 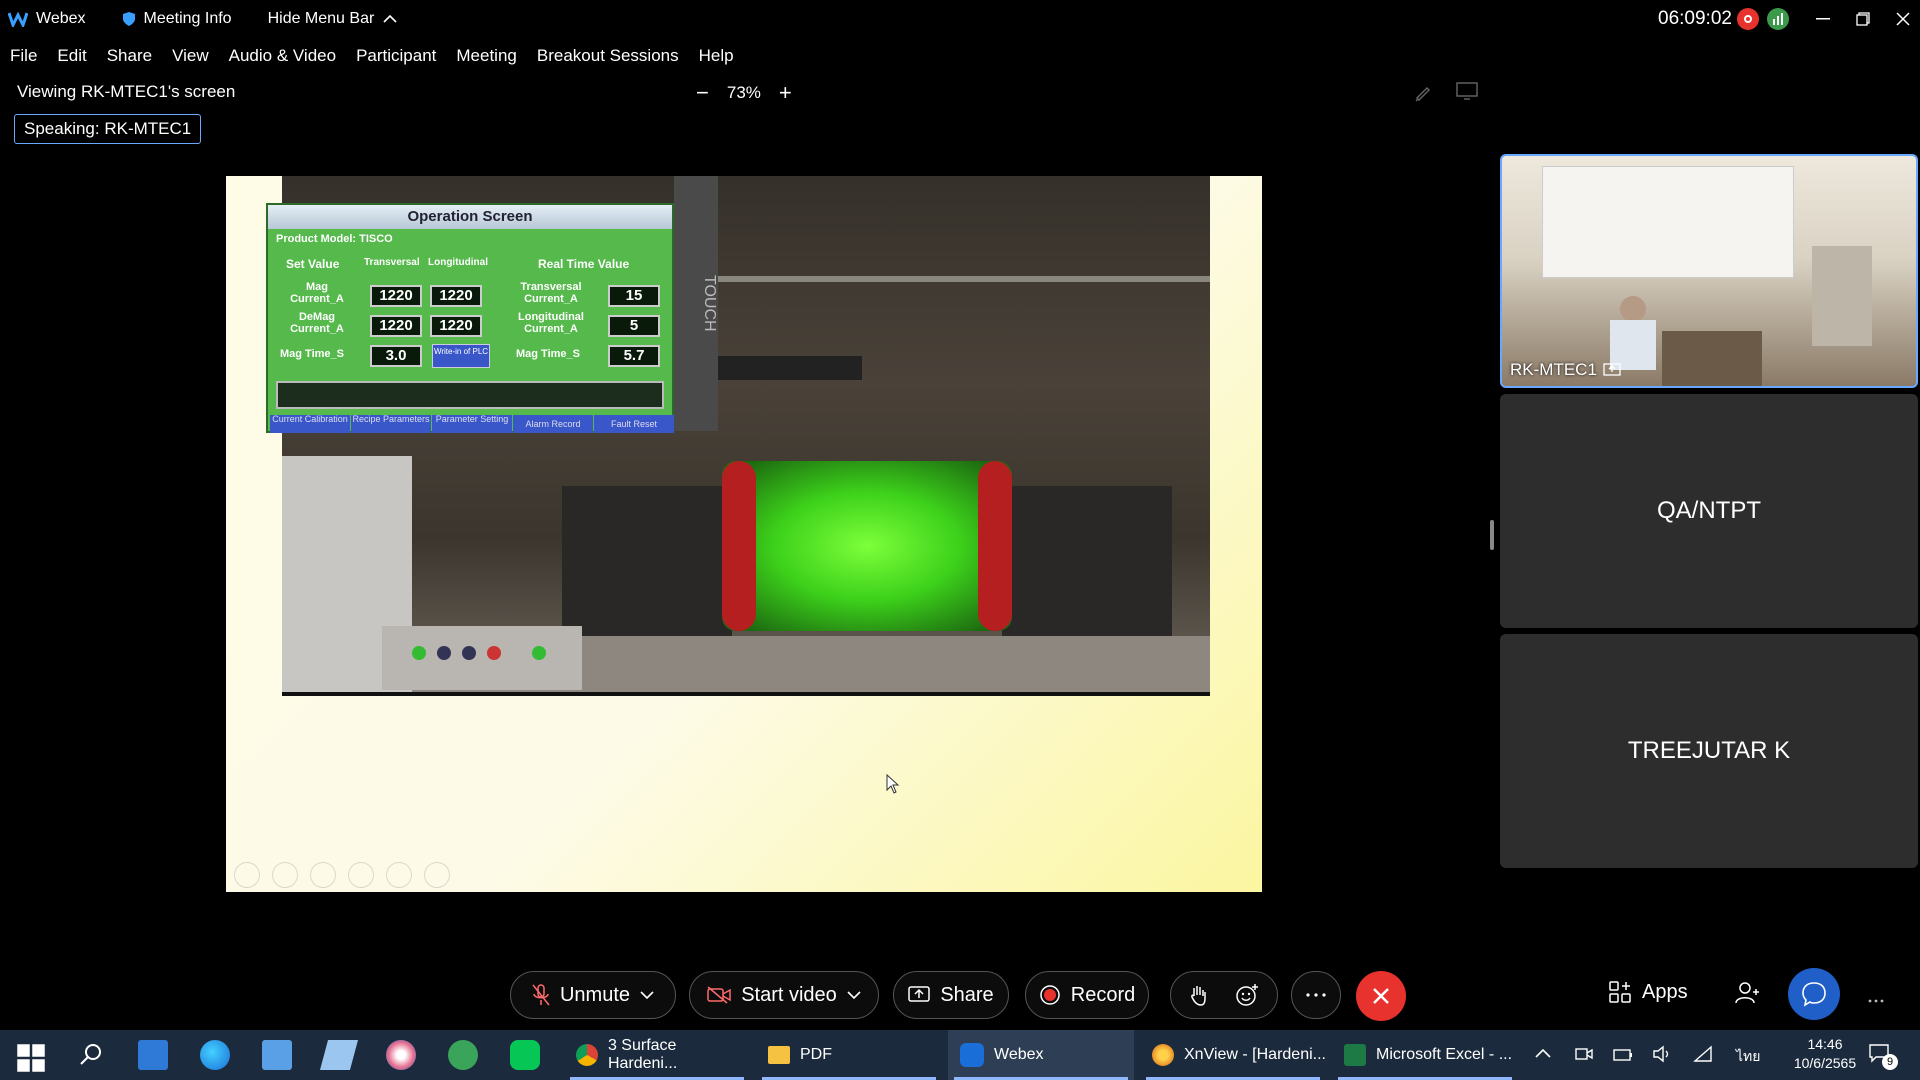 I want to click on zoom-control: − 73% +, so click(x=744, y=93).